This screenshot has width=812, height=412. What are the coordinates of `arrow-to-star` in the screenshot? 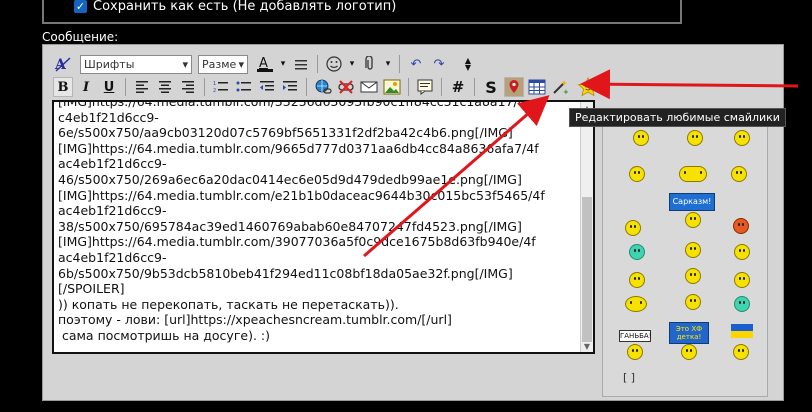 It's located at (689, 84).